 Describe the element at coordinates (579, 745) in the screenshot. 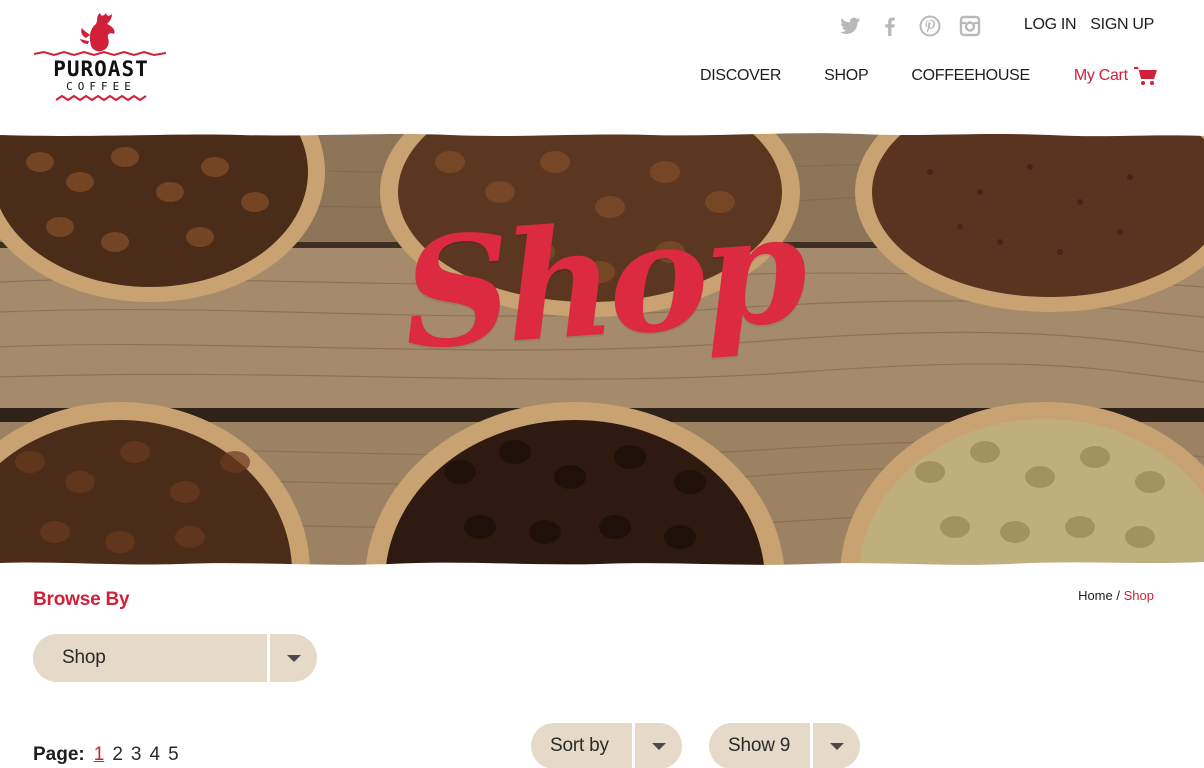

I see `sort-by-label: Sort by` at that location.